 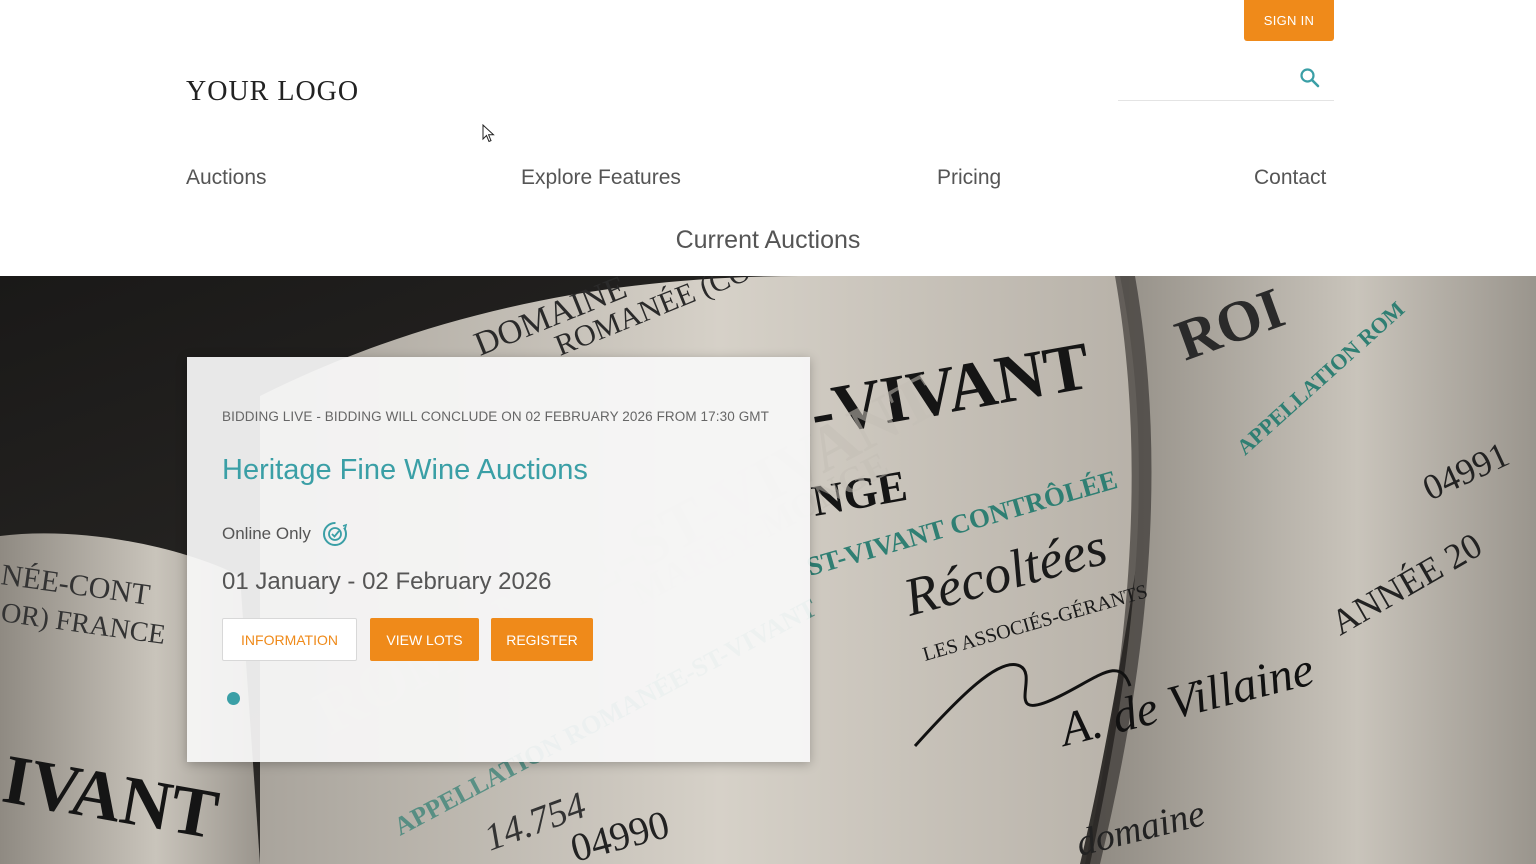 What do you see at coordinates (233, 698) in the screenshot?
I see `carousel-dot-active` at bounding box center [233, 698].